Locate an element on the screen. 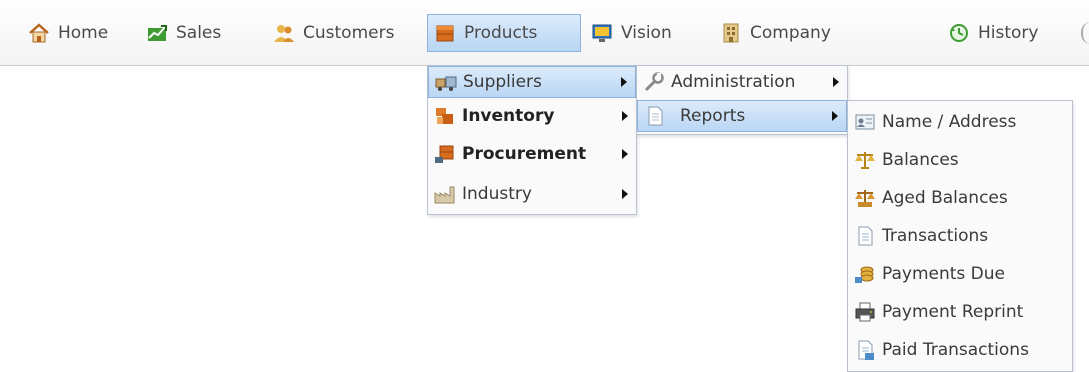  reports-item-aged-balances: Aged Balances is located at coordinates (960, 198).